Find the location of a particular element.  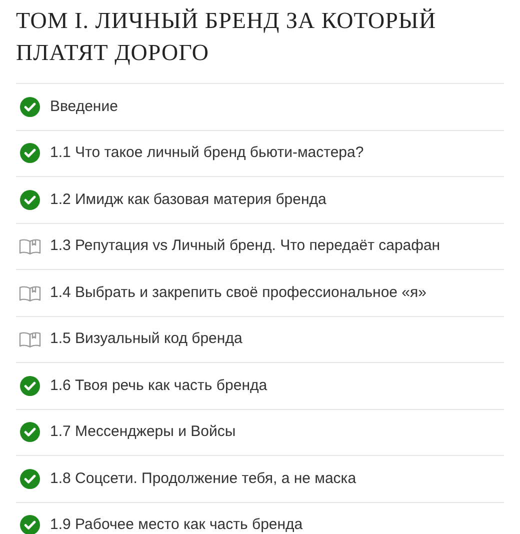

lesson-link: 1.5 Визуальный код бренда is located at coordinates (146, 339).